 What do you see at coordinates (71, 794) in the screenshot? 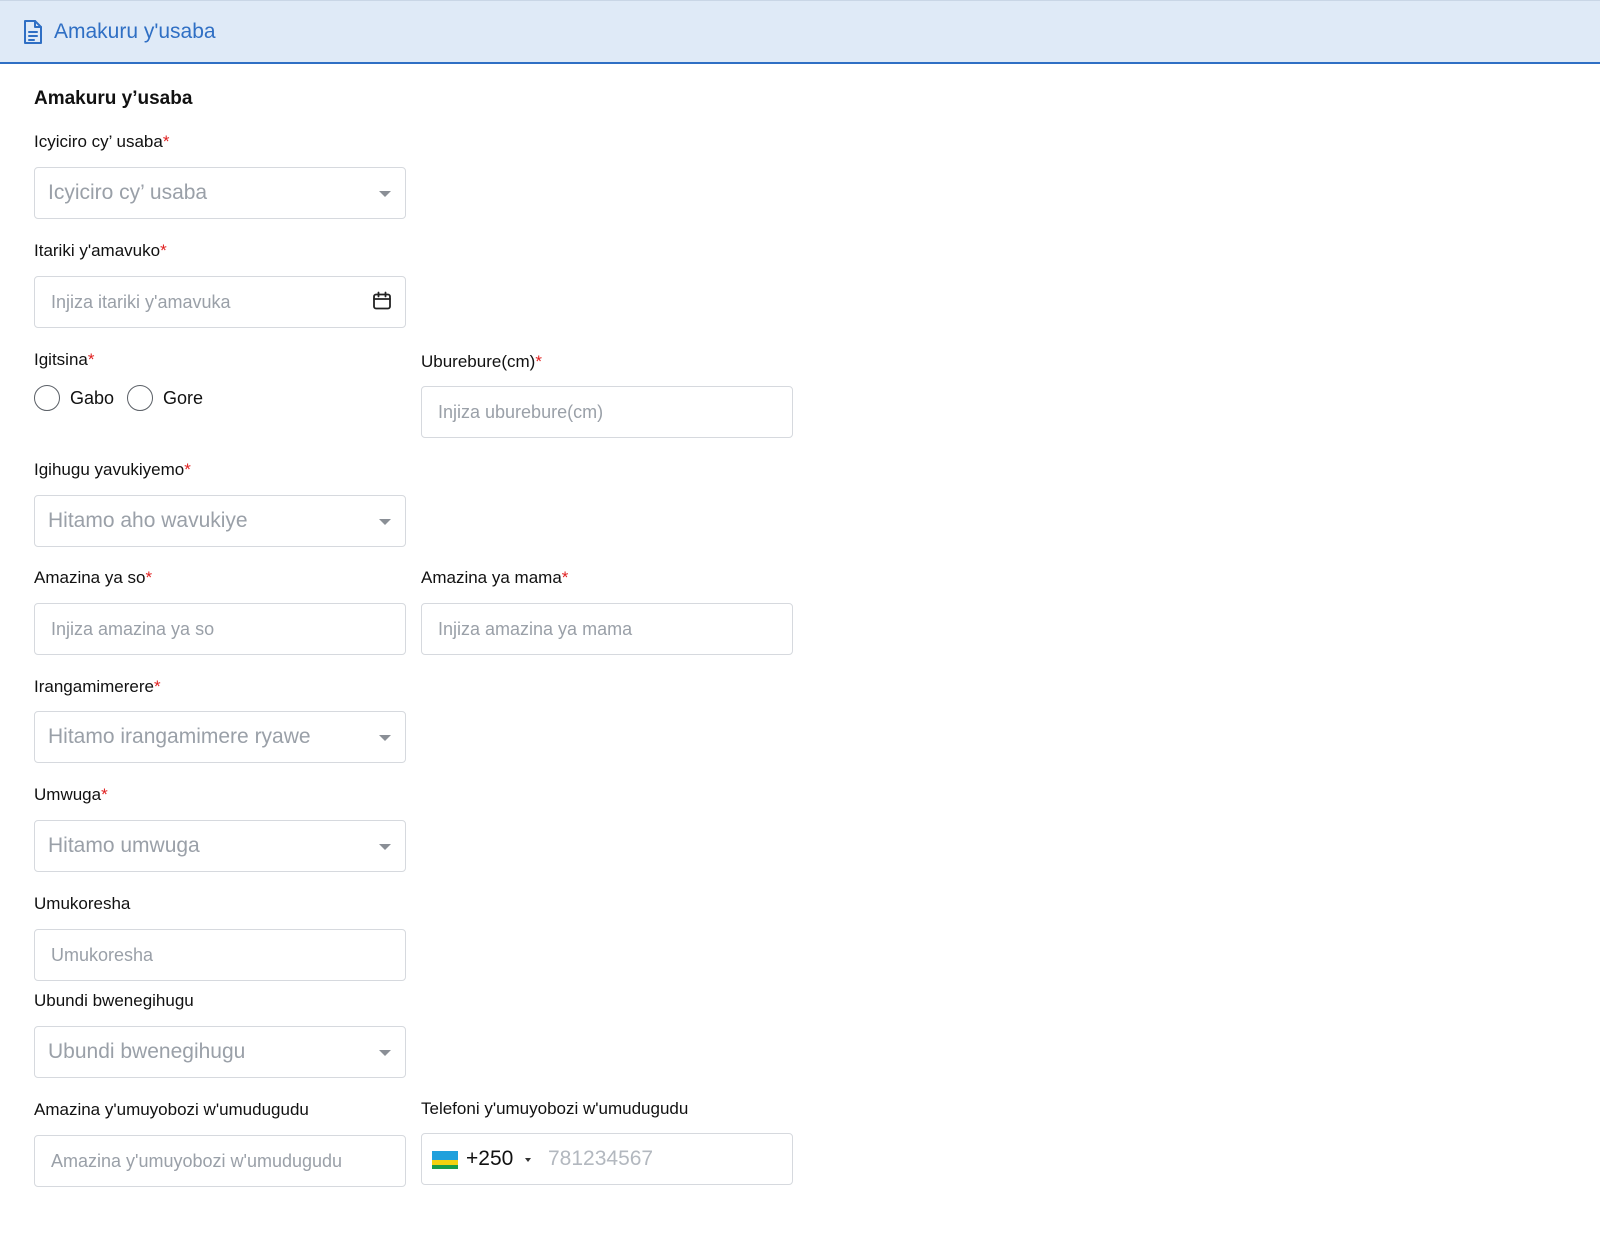
I see `occupation-label: Umwuga*` at bounding box center [71, 794].